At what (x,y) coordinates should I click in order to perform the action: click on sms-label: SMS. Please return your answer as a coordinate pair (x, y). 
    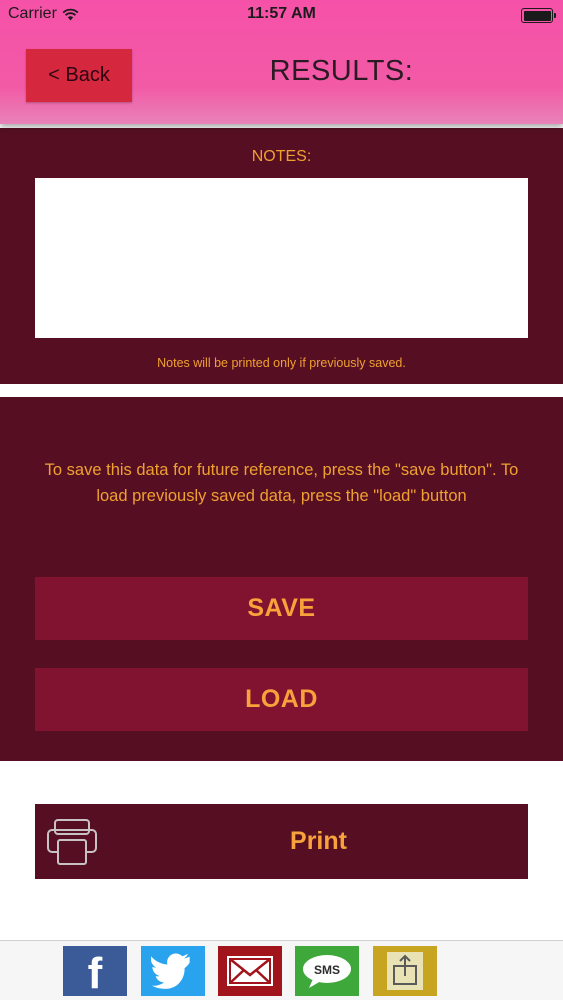
    Looking at the image, I should click on (326, 970).